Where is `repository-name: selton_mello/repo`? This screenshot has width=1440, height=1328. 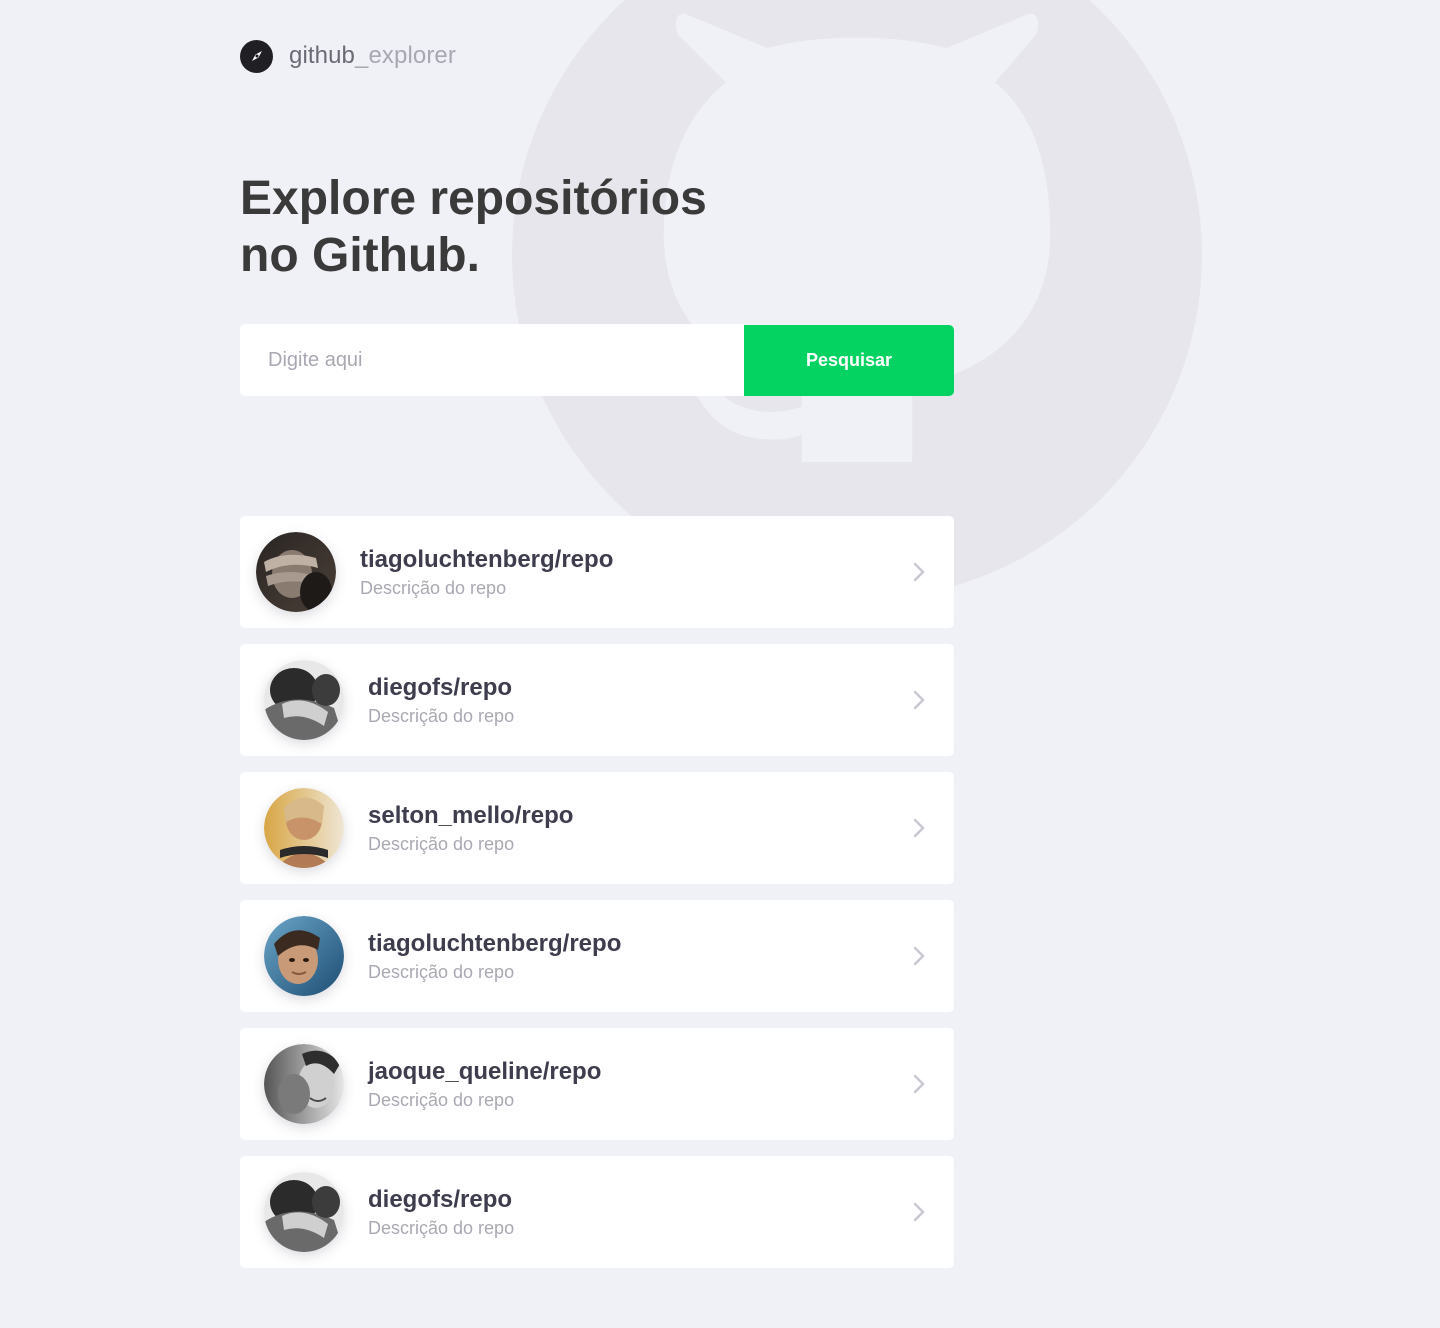
repository-name: selton_mello/repo is located at coordinates (471, 815).